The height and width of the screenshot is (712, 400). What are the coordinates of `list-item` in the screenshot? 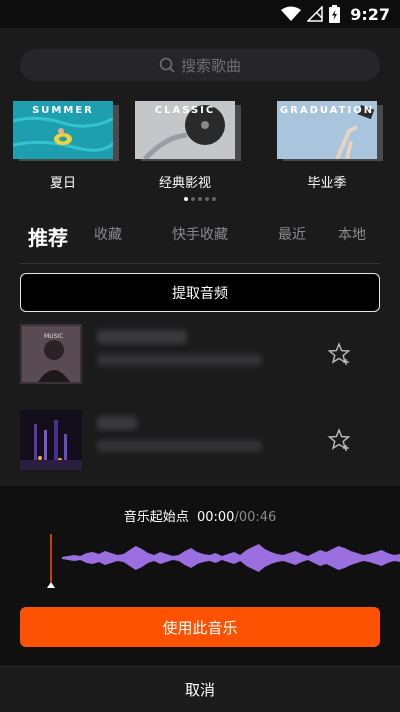 It's located at (200, 442).